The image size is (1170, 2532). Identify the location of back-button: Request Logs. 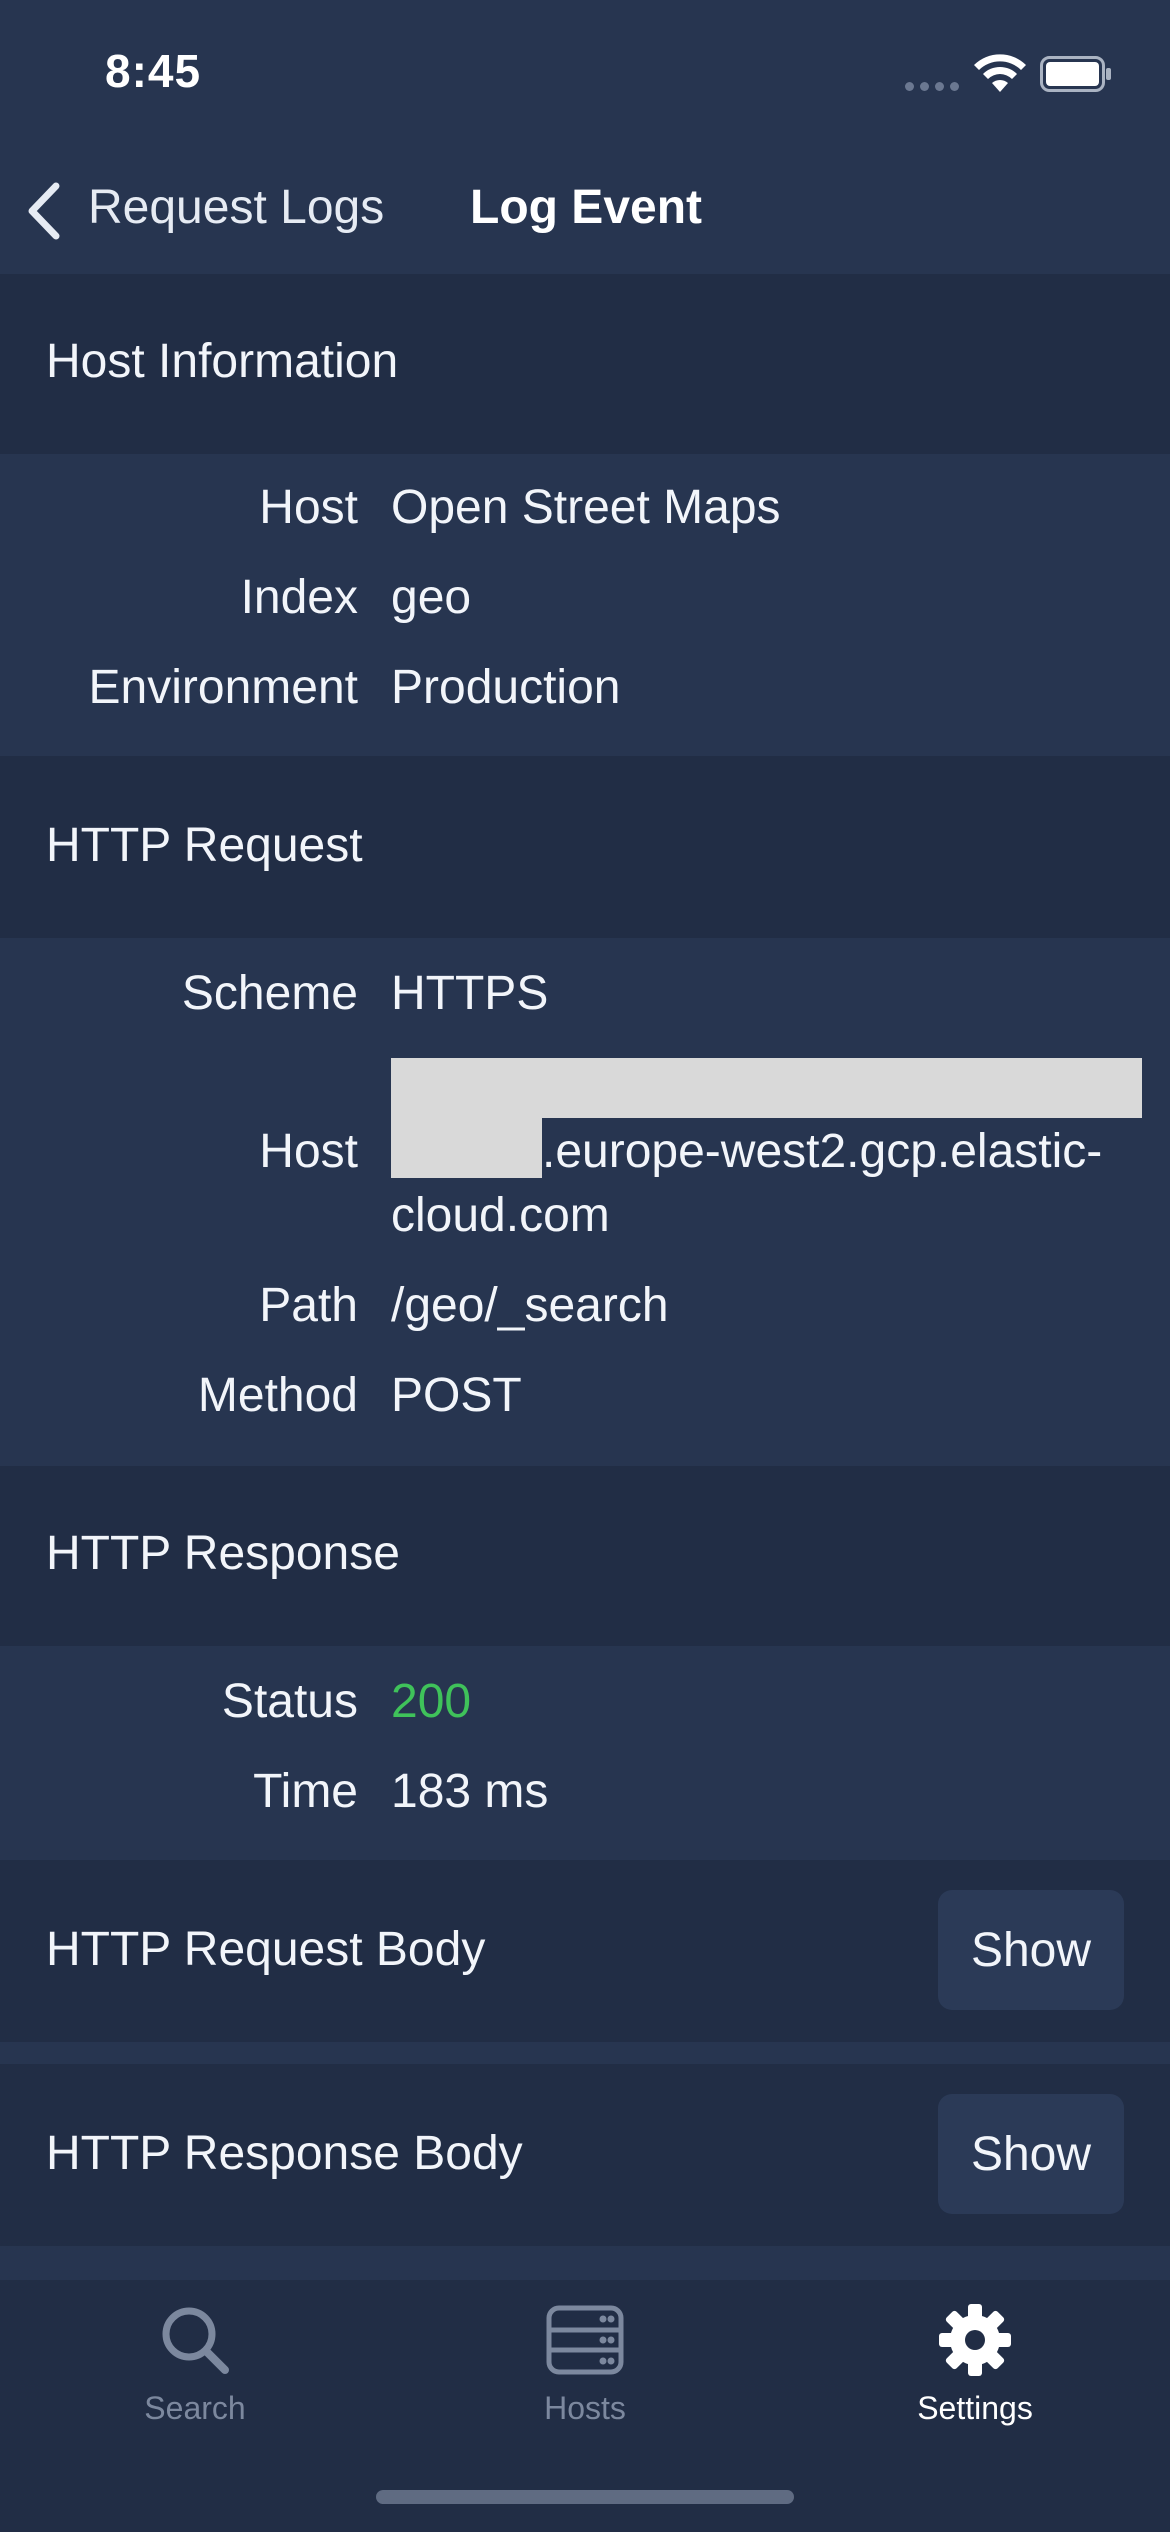
(236, 207).